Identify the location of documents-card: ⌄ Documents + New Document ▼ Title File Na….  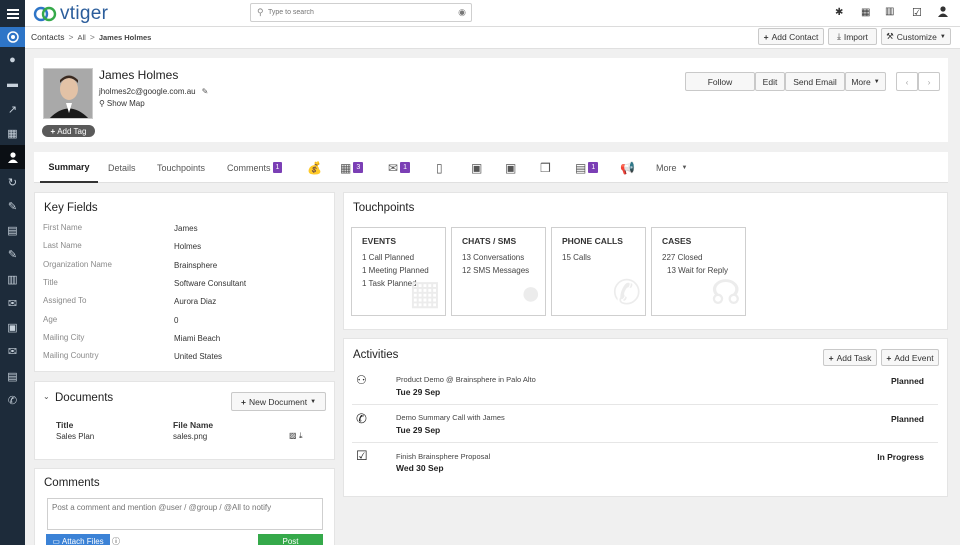
(184, 420).